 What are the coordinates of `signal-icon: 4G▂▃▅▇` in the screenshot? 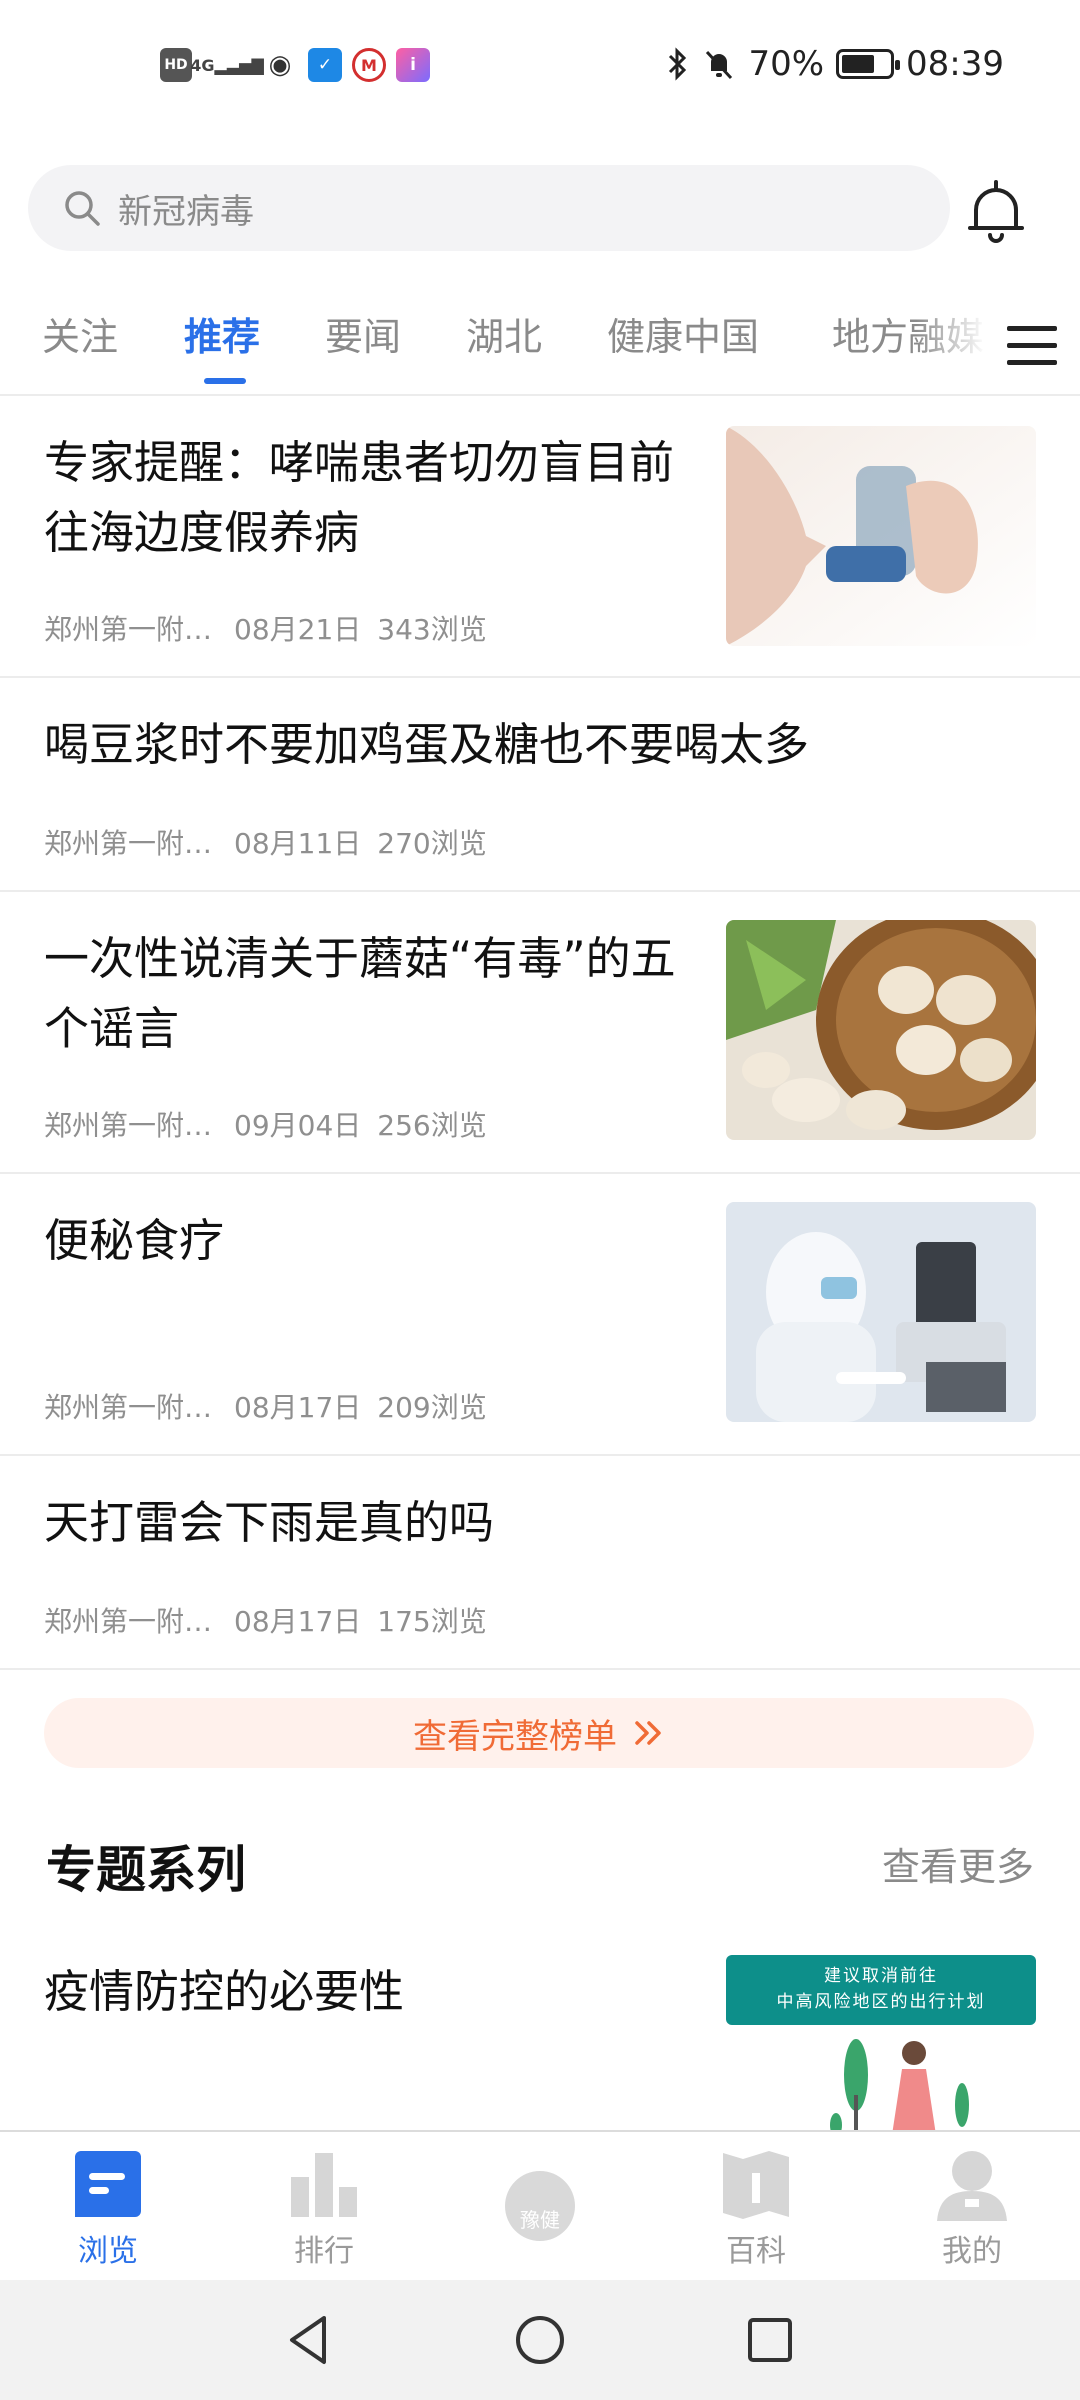 It's located at (227, 65).